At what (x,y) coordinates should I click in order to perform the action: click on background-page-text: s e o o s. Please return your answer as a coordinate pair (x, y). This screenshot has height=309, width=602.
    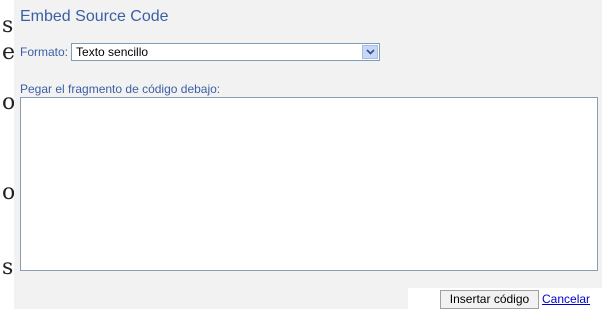
    Looking at the image, I should click on (7, 154).